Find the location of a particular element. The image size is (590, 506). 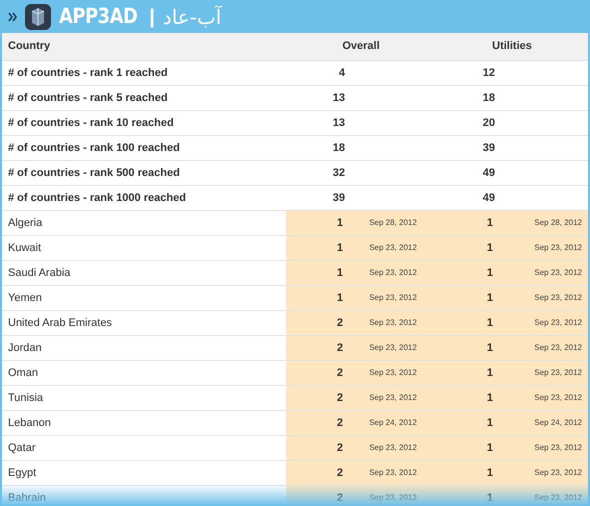

table-cell-text: # of countries - rank 5 reached is located at coordinates (88, 98).